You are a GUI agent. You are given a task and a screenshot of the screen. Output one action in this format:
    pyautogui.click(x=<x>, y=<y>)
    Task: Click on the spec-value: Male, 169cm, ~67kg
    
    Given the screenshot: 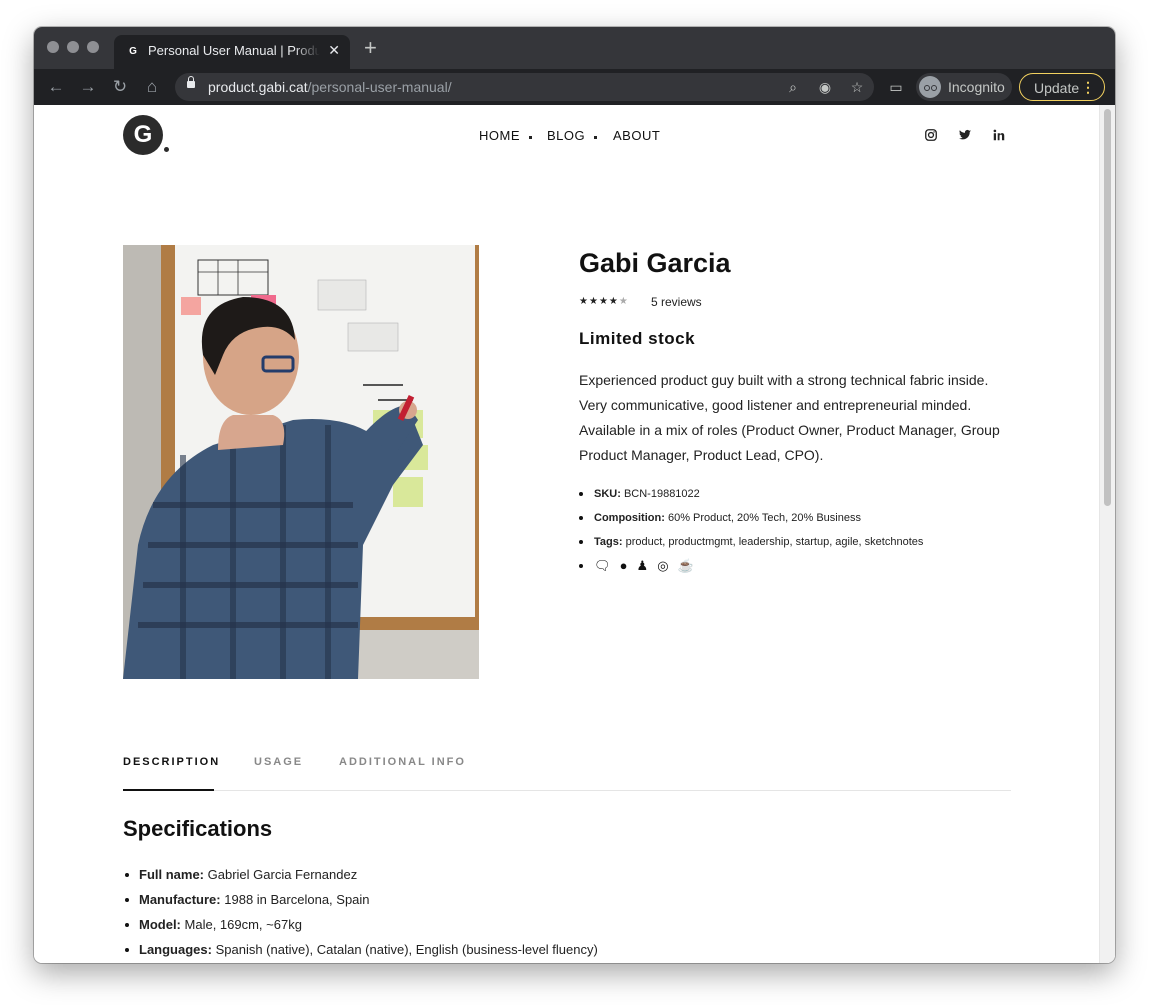 What is the action you would take?
    pyautogui.click(x=243, y=924)
    